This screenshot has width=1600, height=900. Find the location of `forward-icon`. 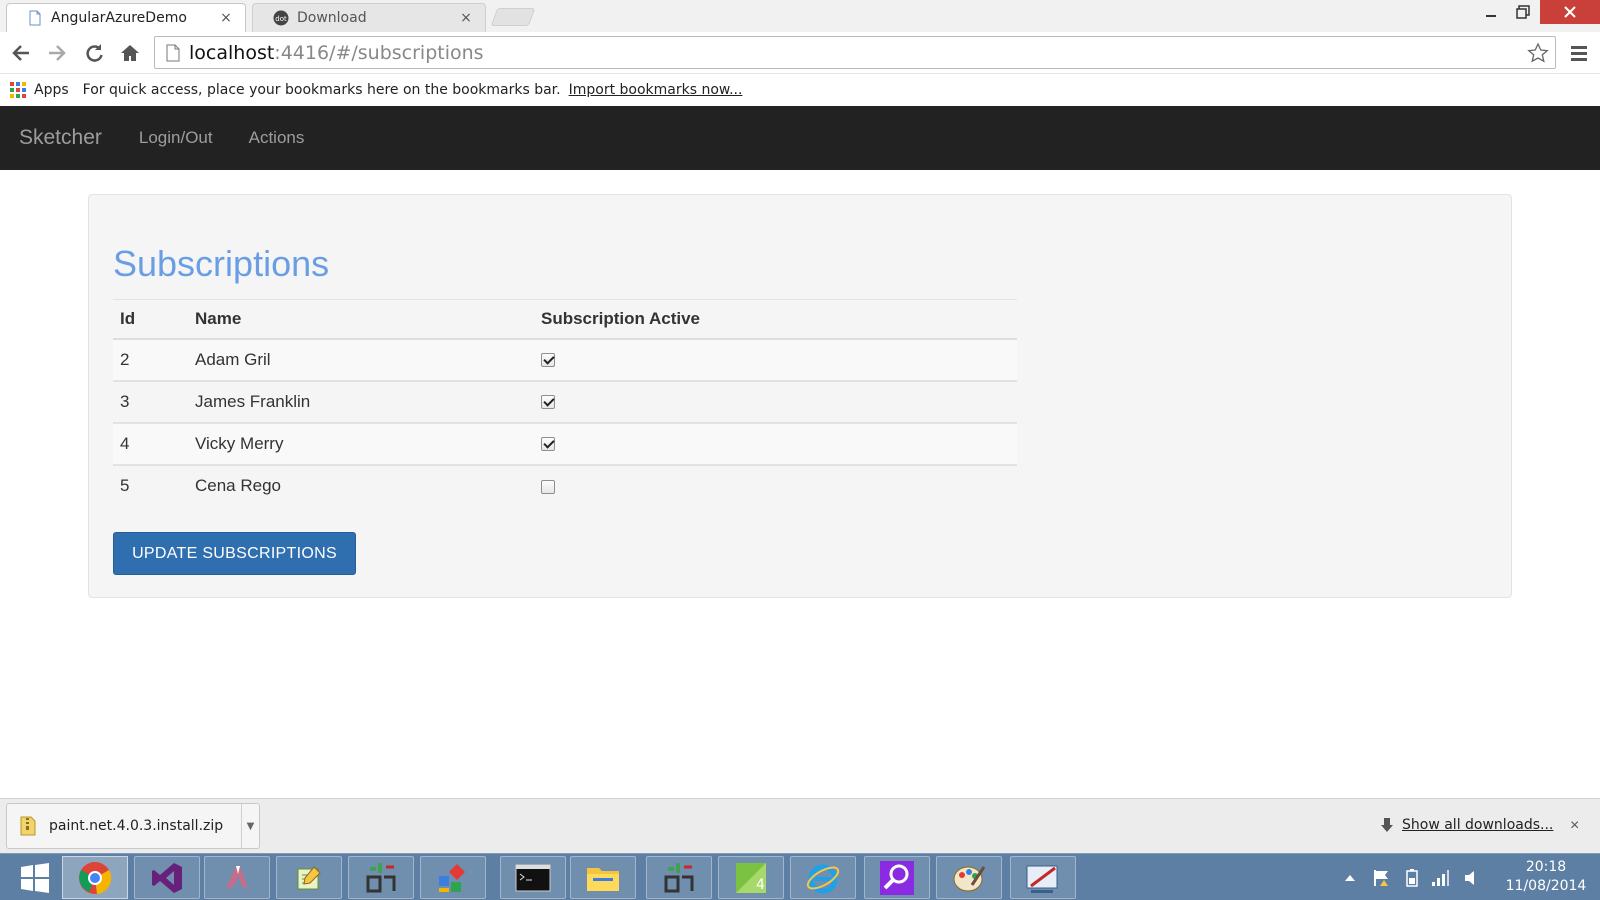

forward-icon is located at coordinates (57, 53).